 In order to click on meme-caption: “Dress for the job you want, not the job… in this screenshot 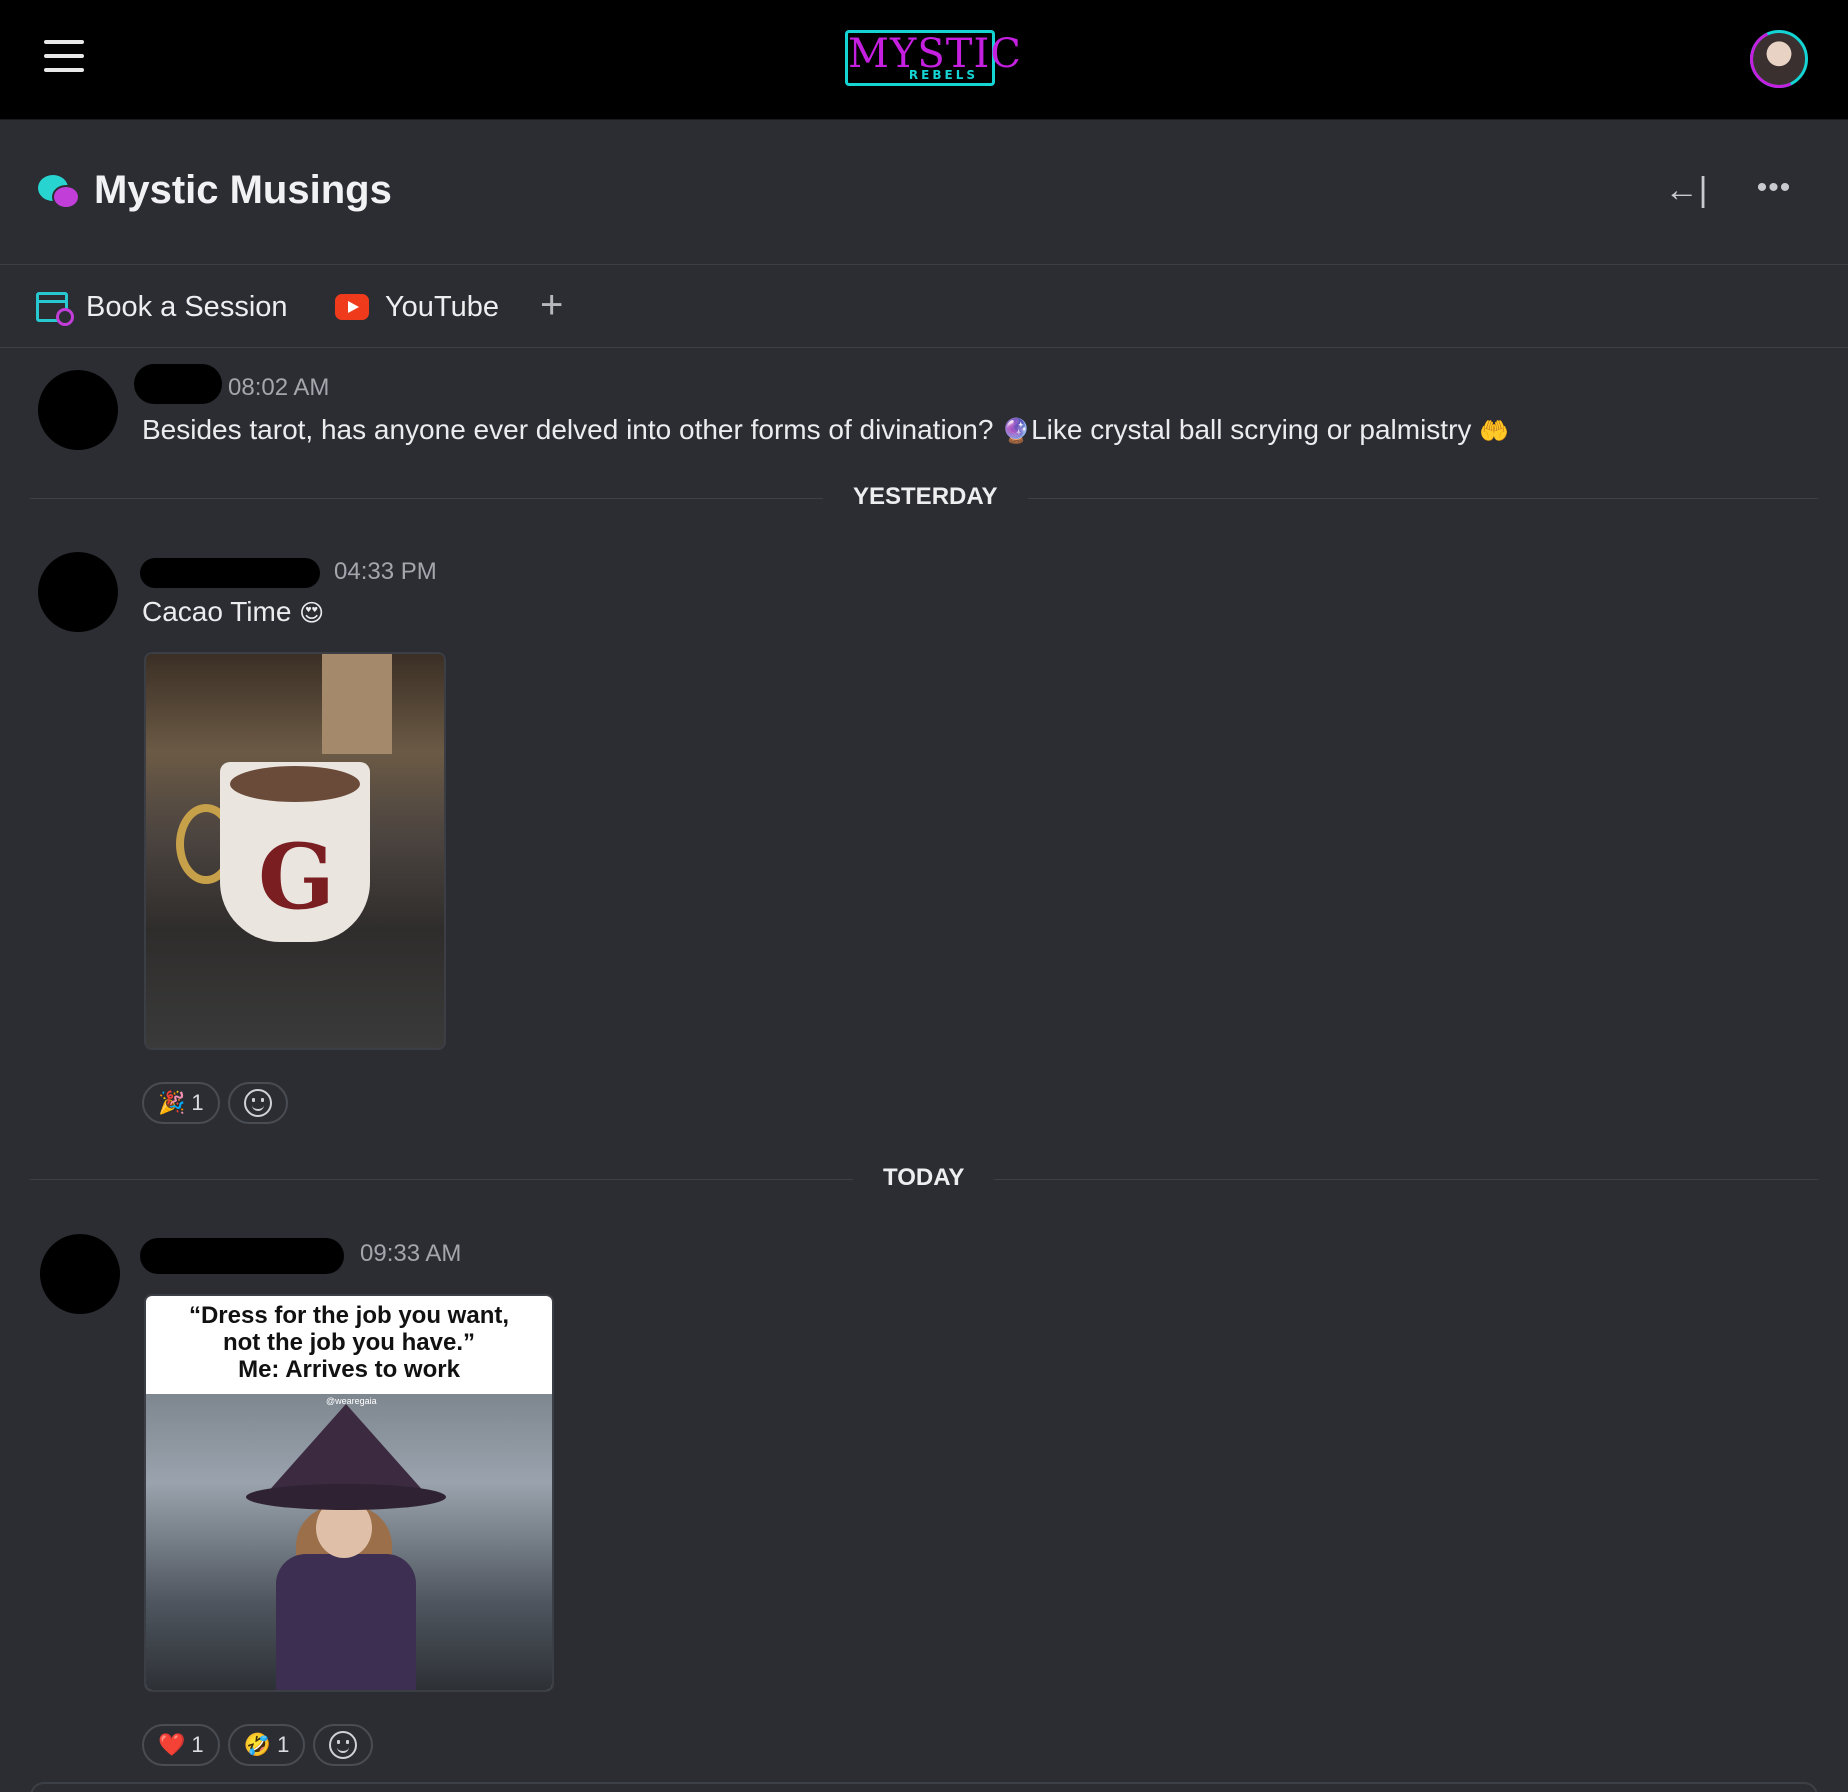, I will do `click(349, 1345)`.